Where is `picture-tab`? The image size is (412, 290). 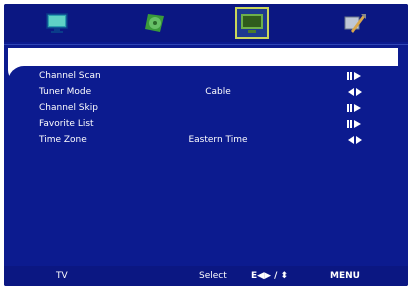 picture-tab is located at coordinates (57, 23).